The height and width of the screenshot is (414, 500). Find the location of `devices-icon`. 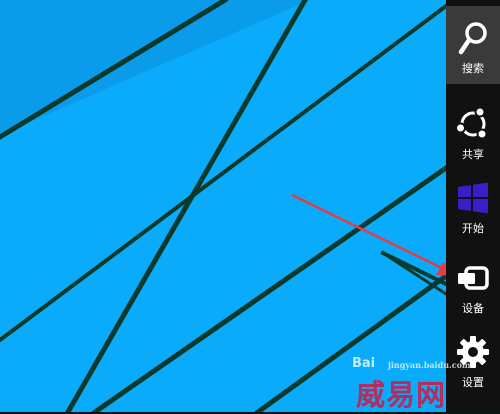

devices-icon is located at coordinates (473, 278).